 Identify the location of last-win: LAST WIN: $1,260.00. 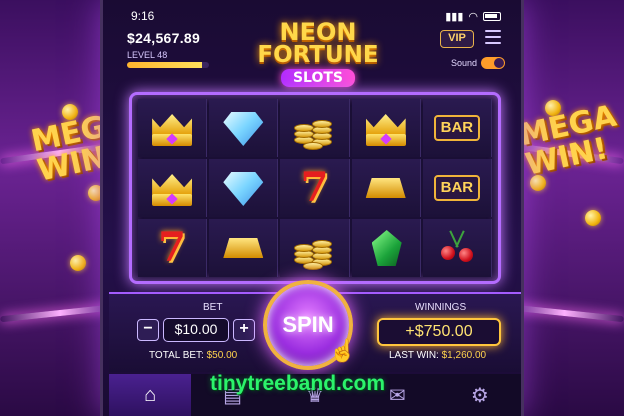
(437, 355).